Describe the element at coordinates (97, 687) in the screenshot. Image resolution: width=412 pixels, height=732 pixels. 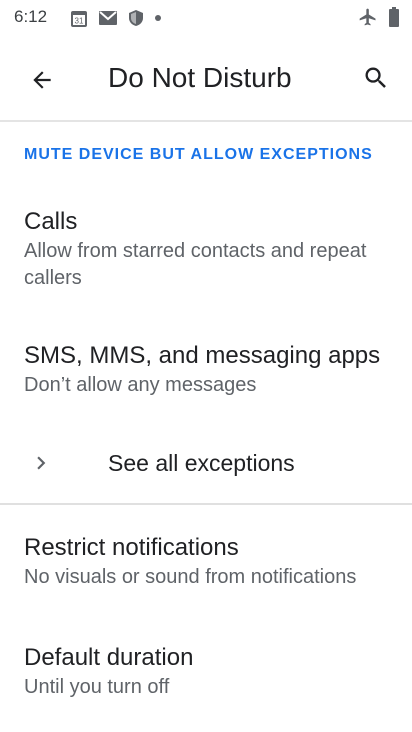
I see `default-duration-subtitle: Until you turn off` at that location.